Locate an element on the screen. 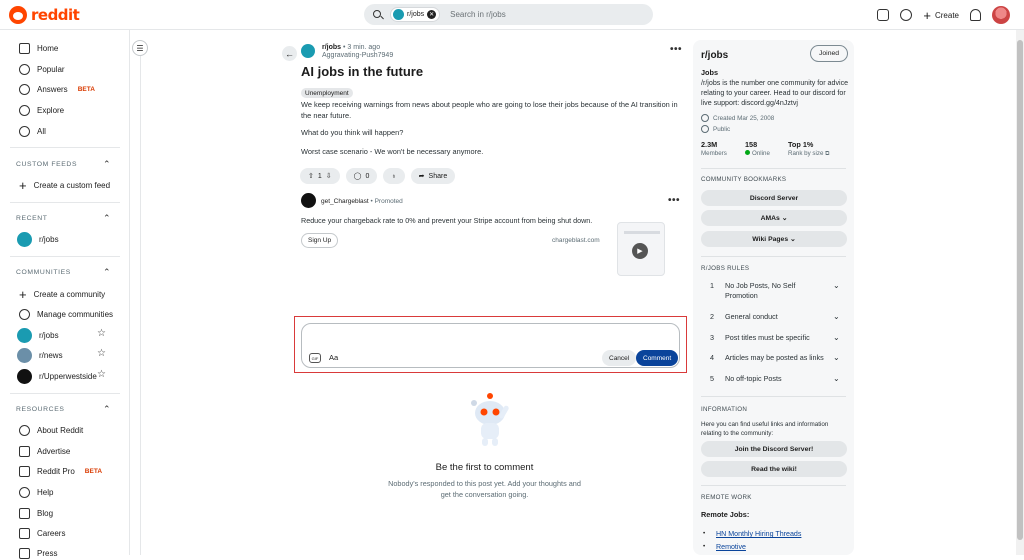  community-title: r/jobs is located at coordinates (715, 55).